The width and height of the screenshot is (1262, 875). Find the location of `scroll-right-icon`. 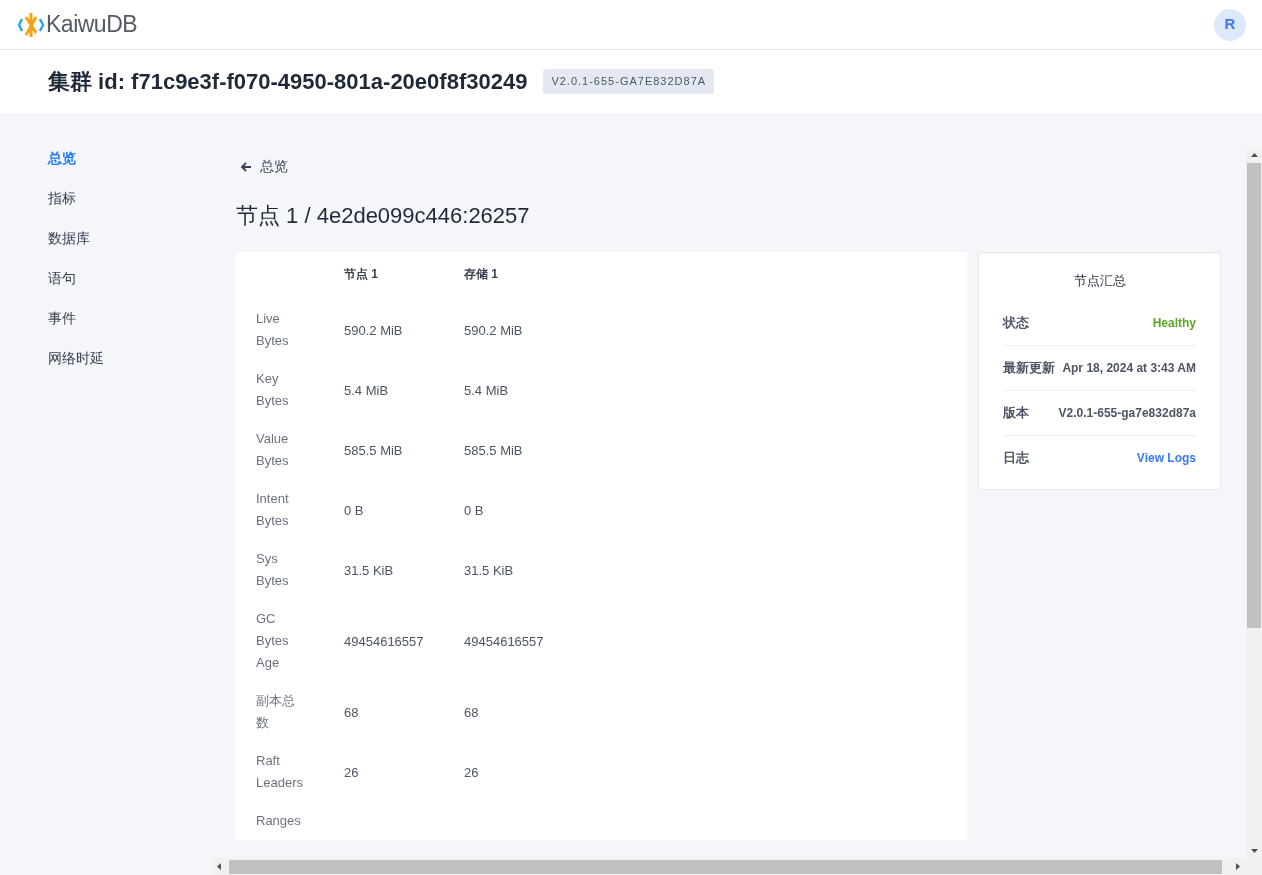

scroll-right-icon is located at coordinates (1238, 866).